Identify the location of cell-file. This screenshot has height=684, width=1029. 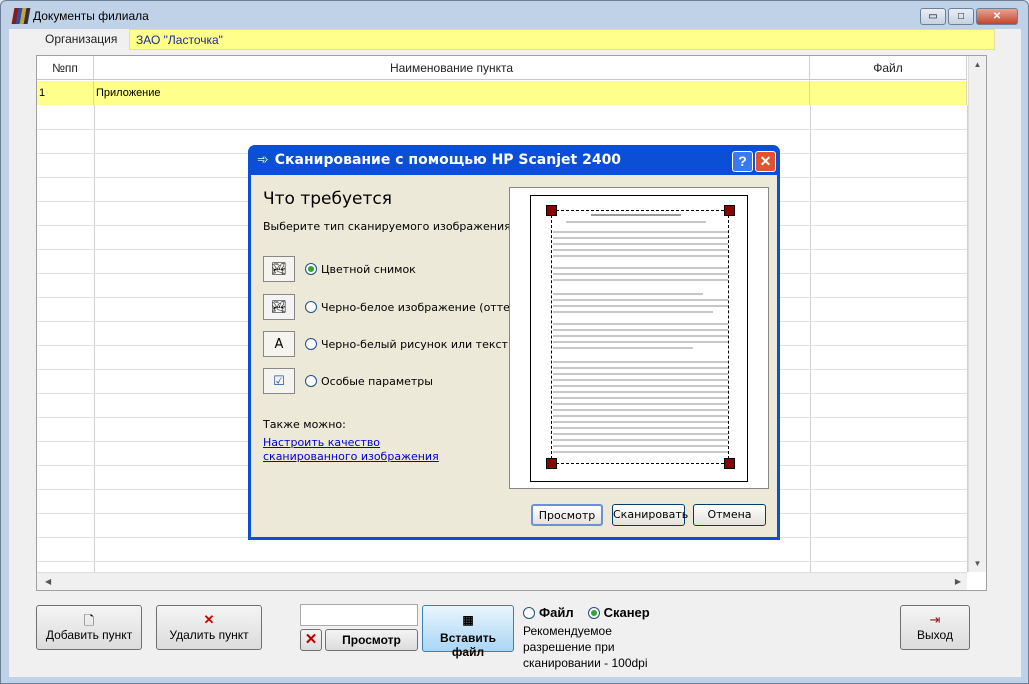
(888, 93).